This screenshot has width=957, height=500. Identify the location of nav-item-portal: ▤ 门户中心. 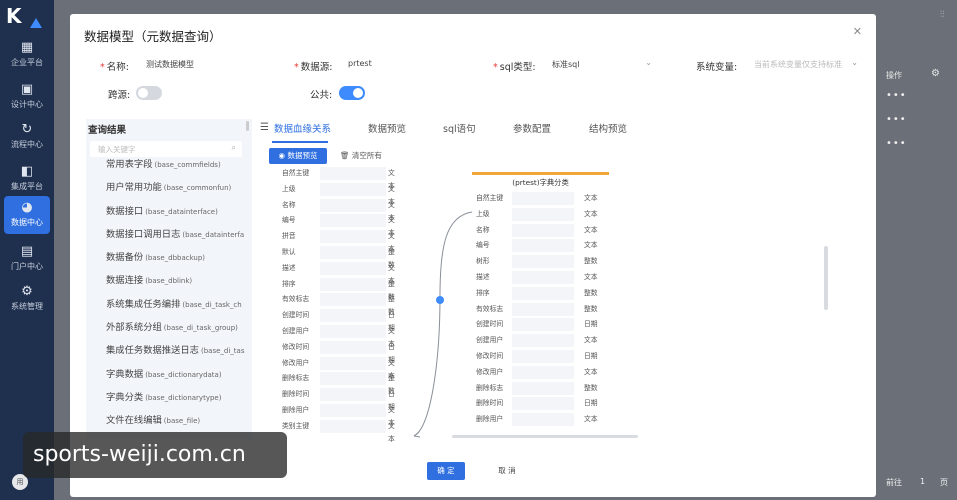
(27, 259).